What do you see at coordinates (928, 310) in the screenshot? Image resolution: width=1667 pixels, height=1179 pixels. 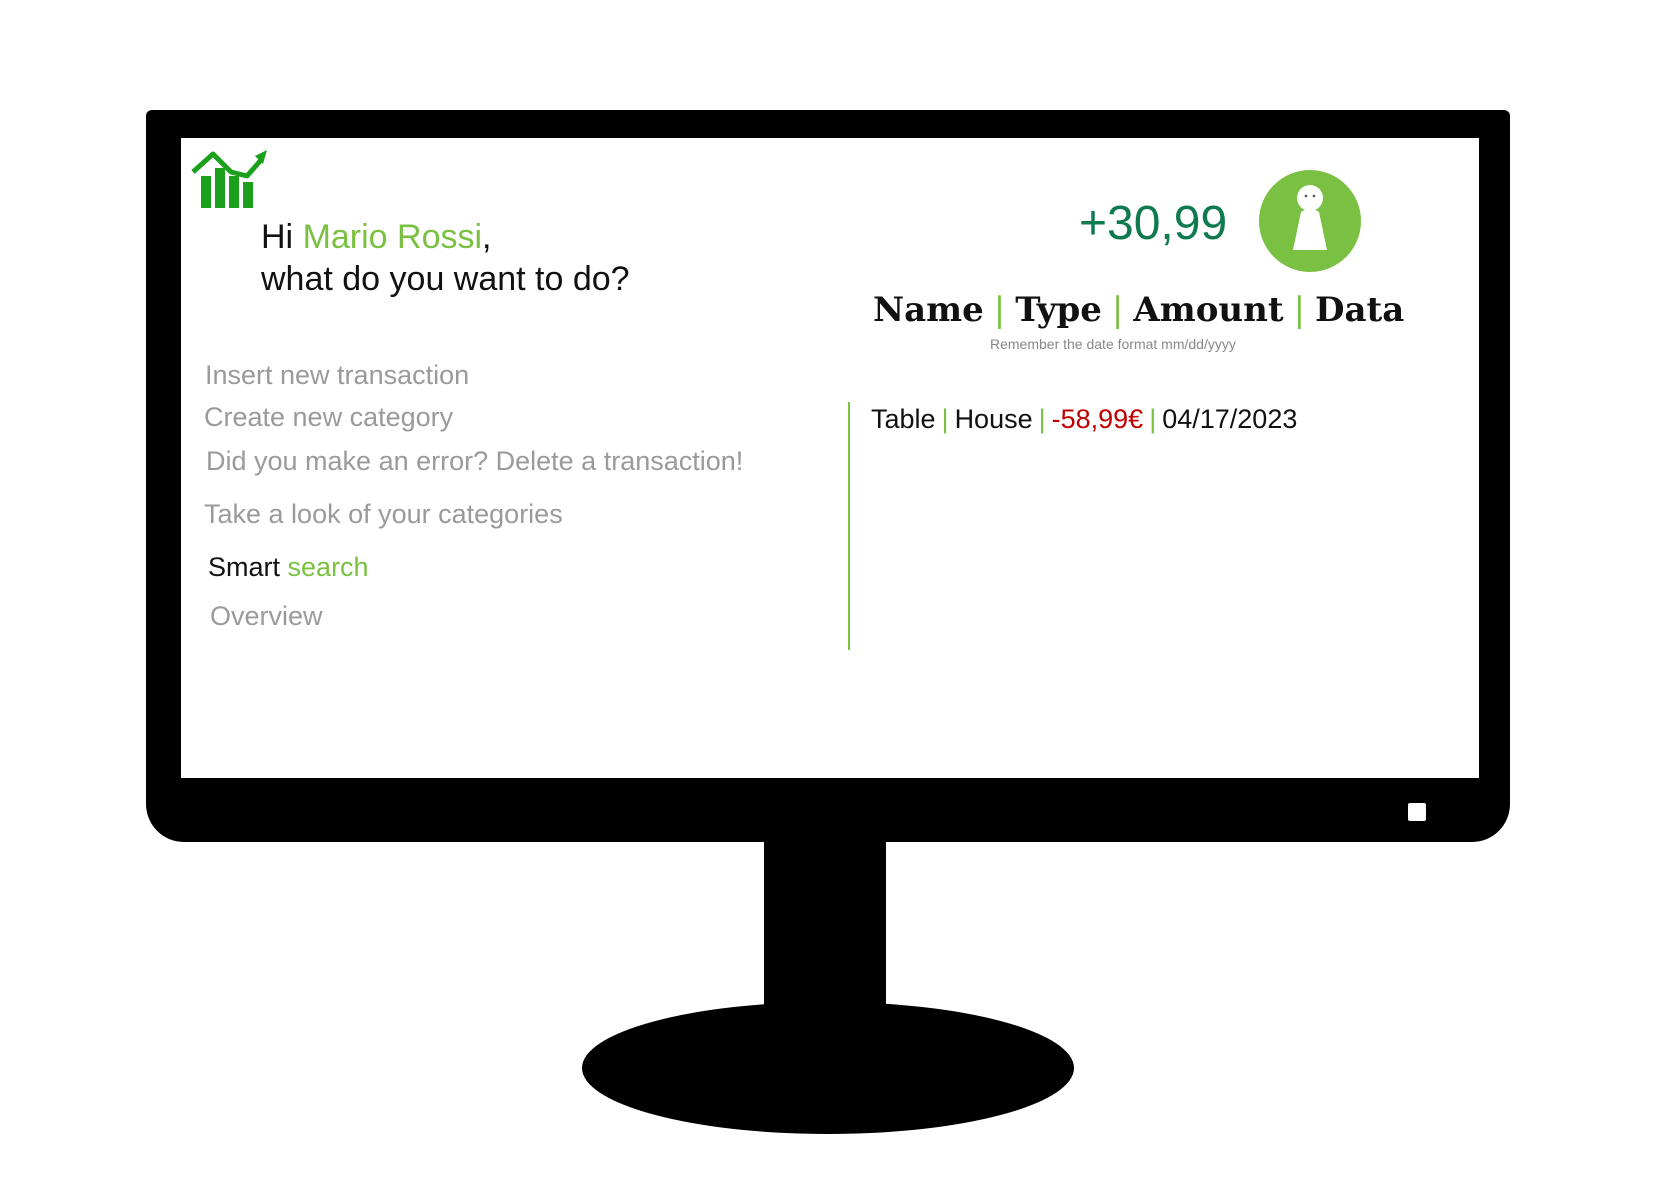 I see `column-name: Name` at bounding box center [928, 310].